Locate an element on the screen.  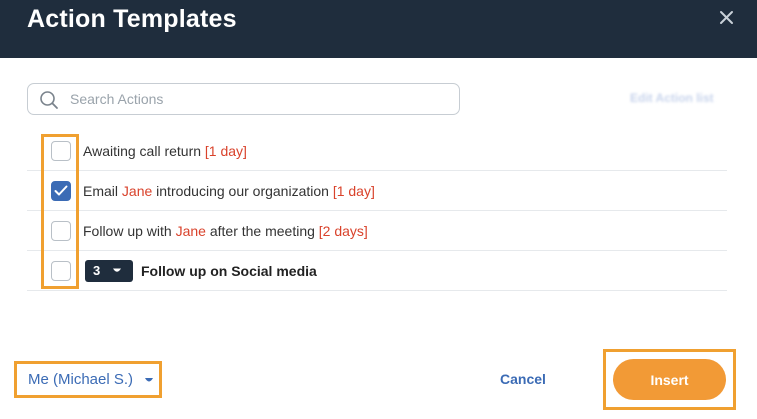
action-text: Awaiting call return is located at coordinates (144, 151).